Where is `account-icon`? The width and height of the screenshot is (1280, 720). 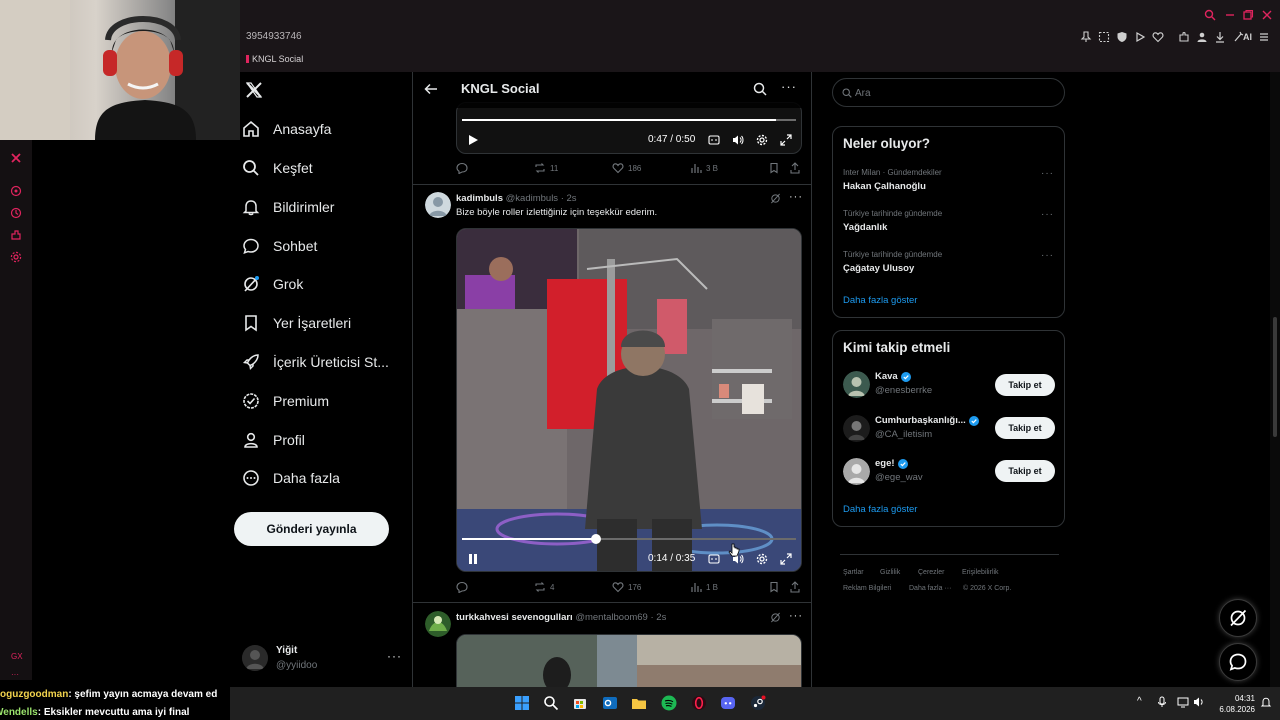 account-icon is located at coordinates (1202, 37).